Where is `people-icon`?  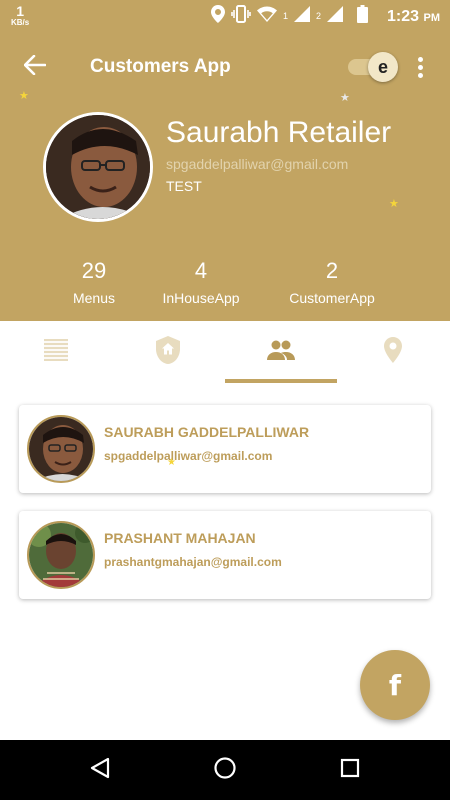 people-icon is located at coordinates (281, 352).